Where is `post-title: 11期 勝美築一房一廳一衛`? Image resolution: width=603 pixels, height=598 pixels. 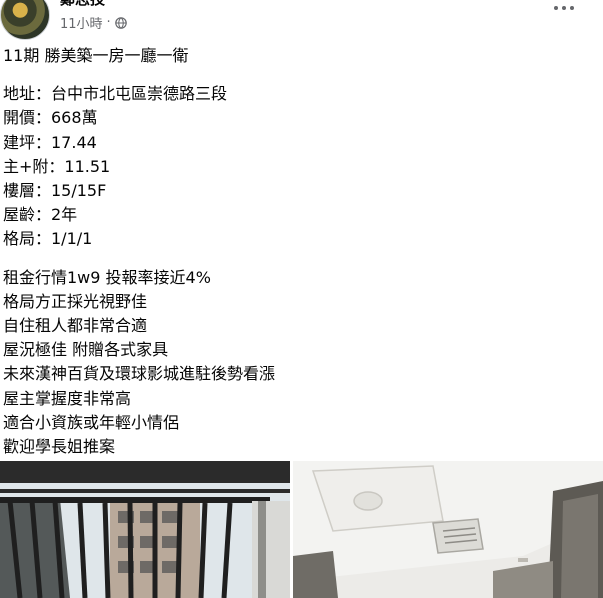
post-title: 11期 勝美築一房一廳一衛 is located at coordinates (96, 55).